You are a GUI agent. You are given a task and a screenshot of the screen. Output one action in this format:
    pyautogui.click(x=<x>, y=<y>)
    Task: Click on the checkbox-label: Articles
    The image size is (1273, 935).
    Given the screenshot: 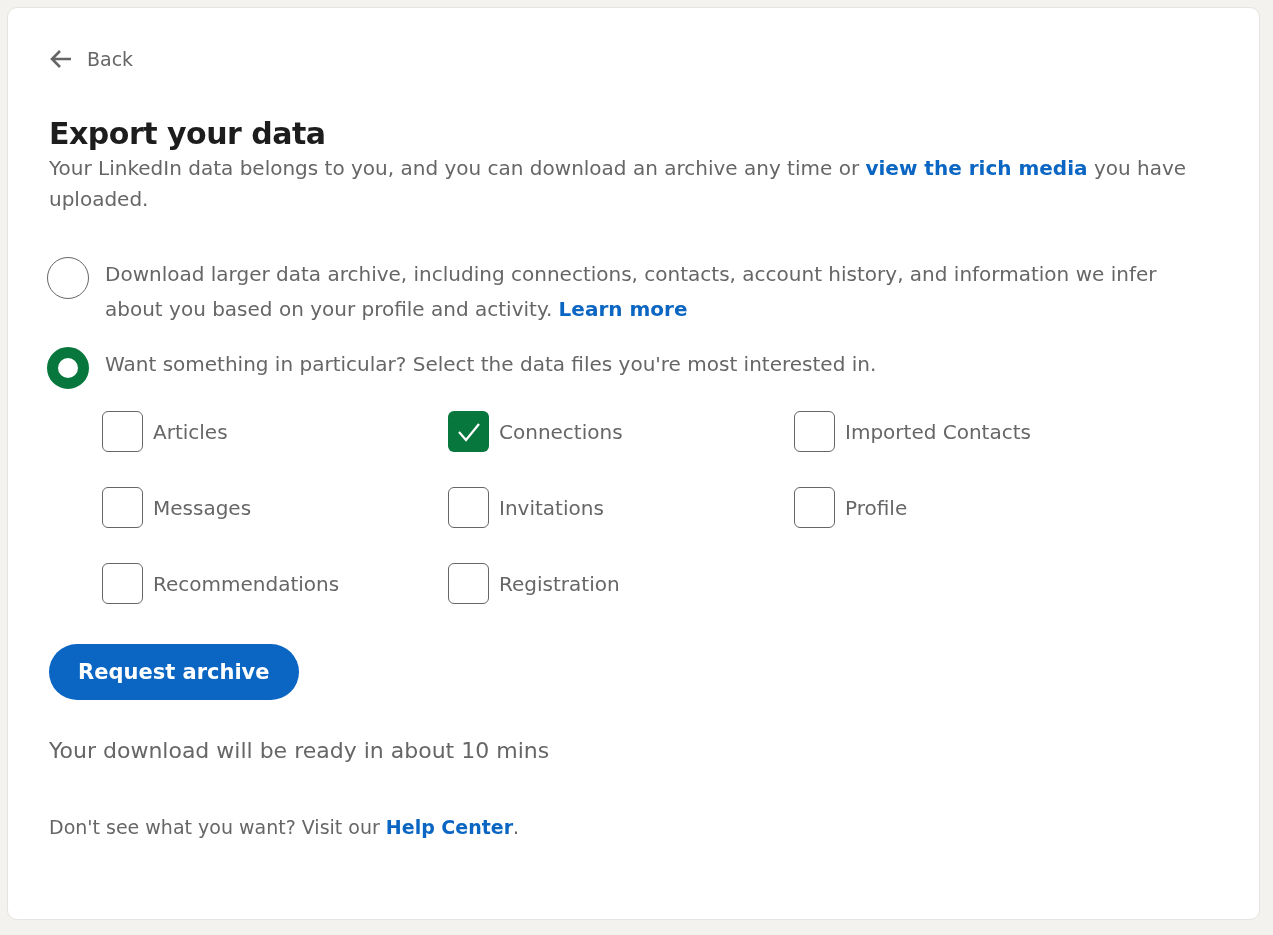 What is the action you would take?
    pyautogui.click(x=190, y=431)
    